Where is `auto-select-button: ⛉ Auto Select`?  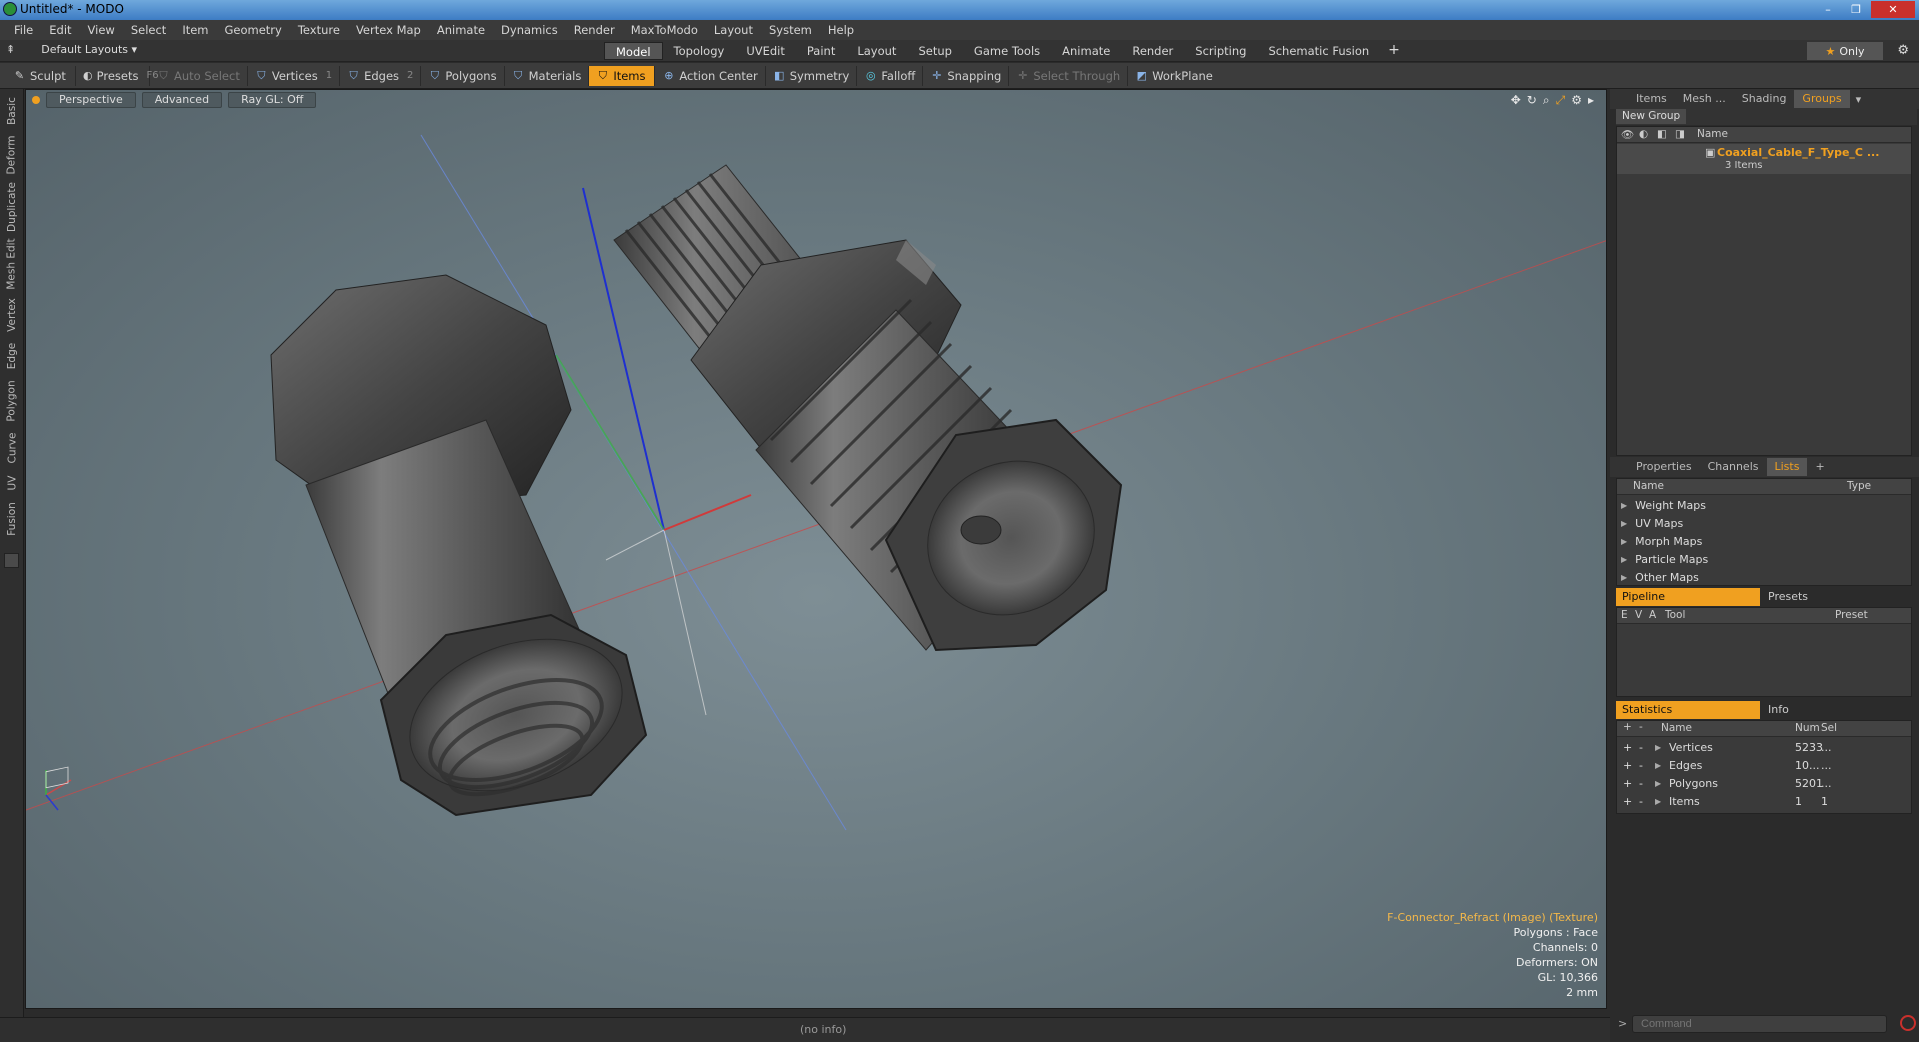
auto-select-button: ⛉ Auto Select is located at coordinates (199, 75).